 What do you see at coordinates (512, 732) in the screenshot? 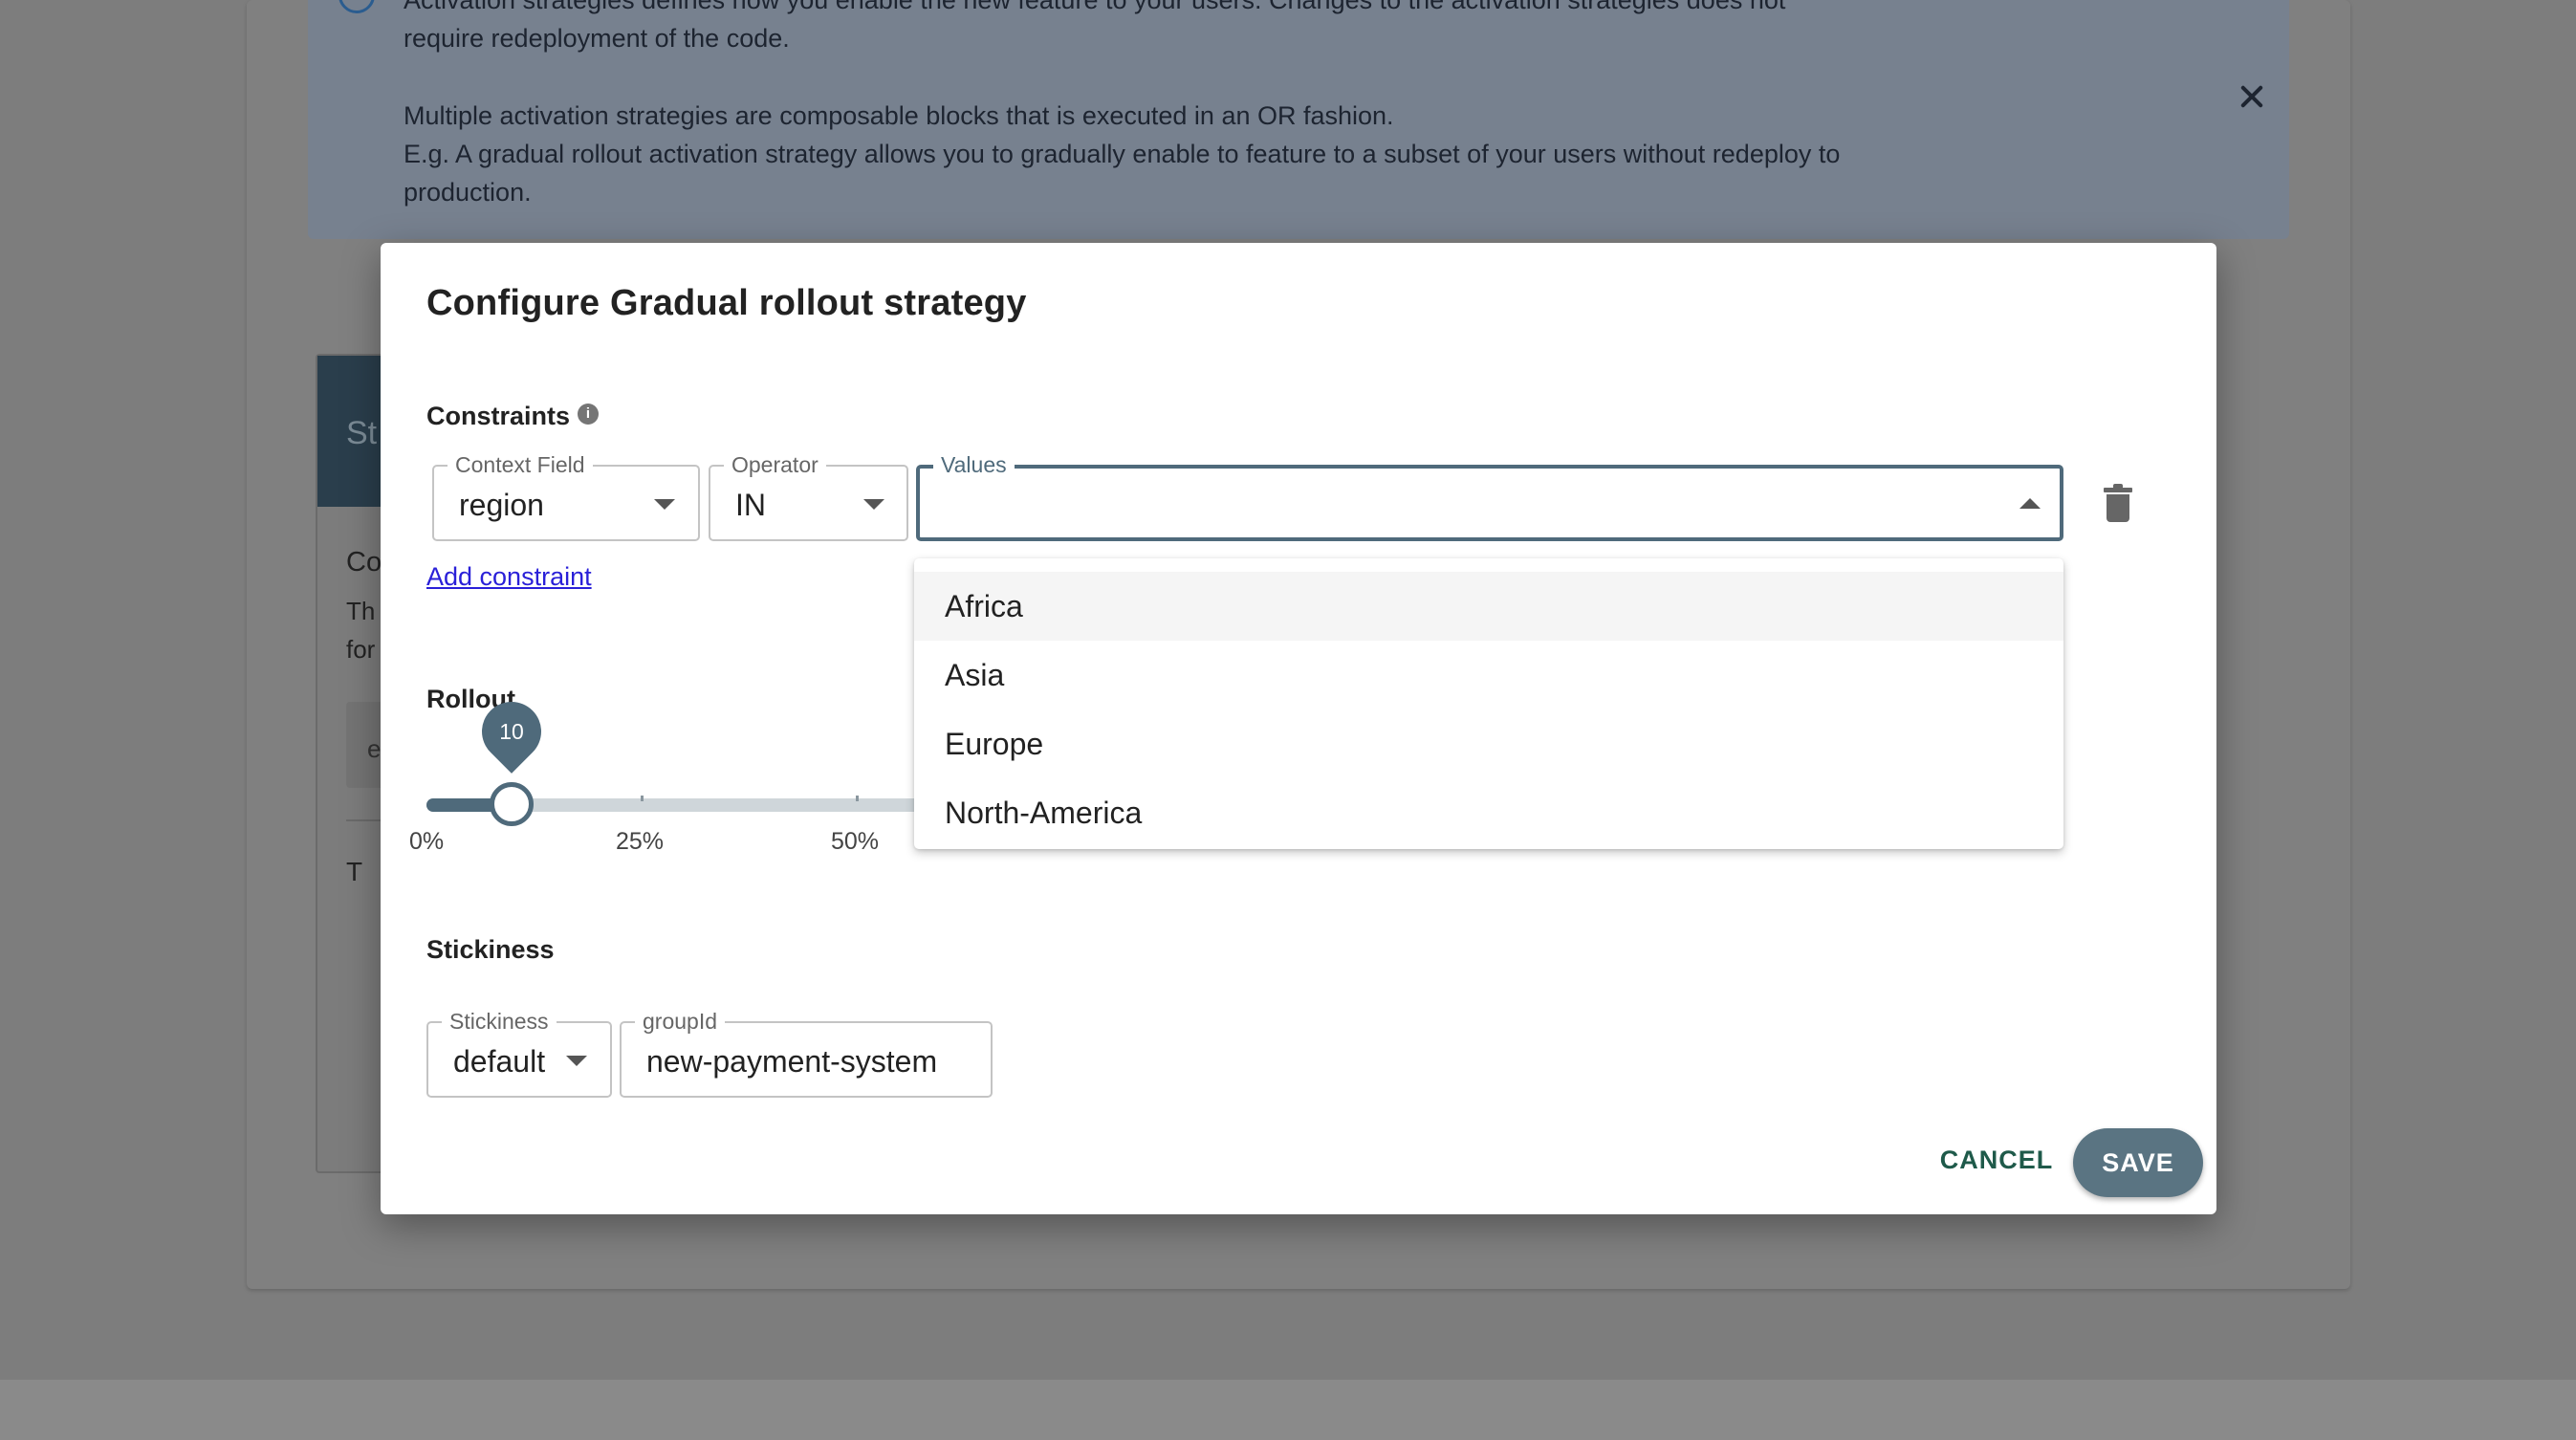
I see `rollout-value-text: 10` at bounding box center [512, 732].